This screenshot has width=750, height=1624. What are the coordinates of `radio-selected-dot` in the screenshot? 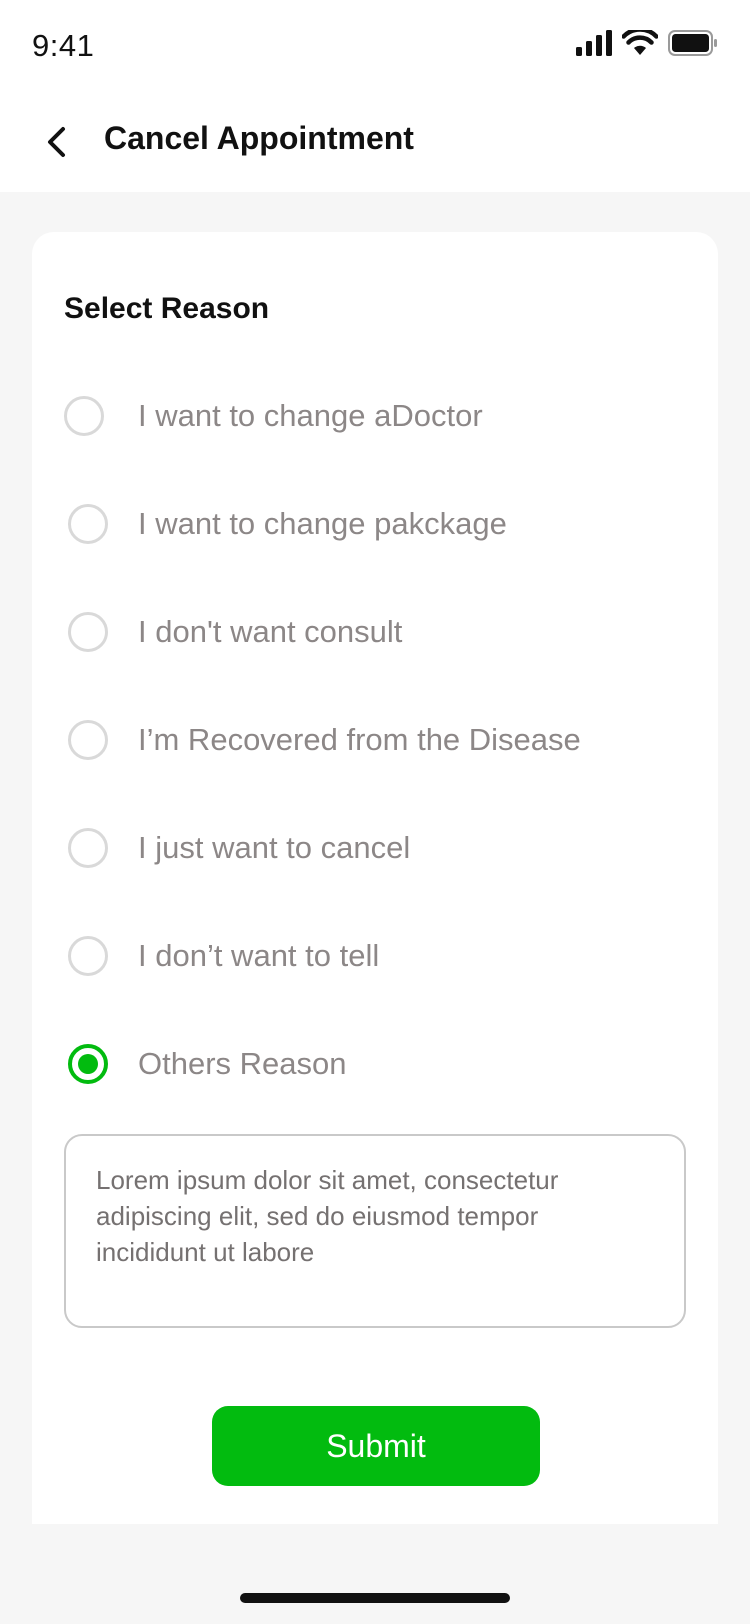 It's located at (88, 1064).